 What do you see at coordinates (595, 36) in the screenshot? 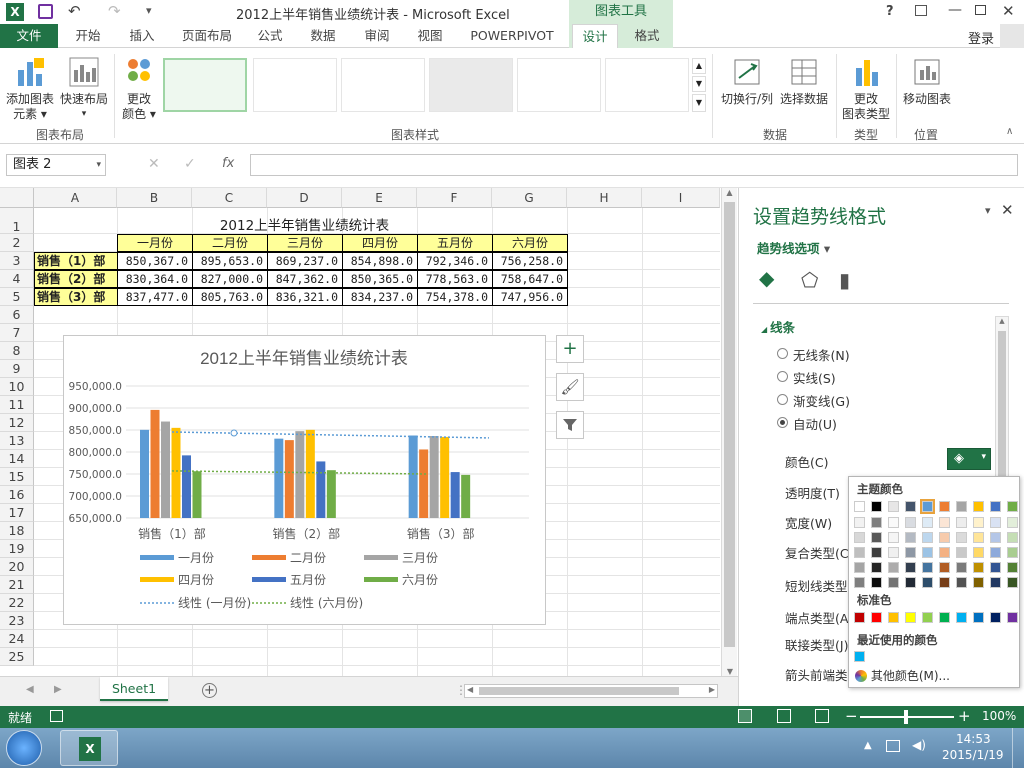
I see `tab-design: 设计` at bounding box center [595, 36].